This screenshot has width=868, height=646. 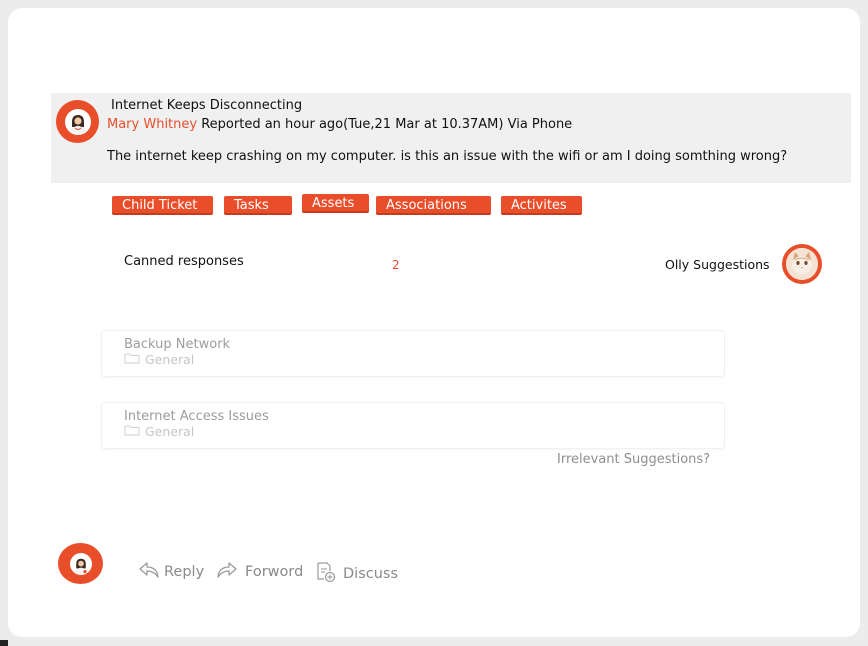 I want to click on reply-button: Reply, so click(x=171, y=572).